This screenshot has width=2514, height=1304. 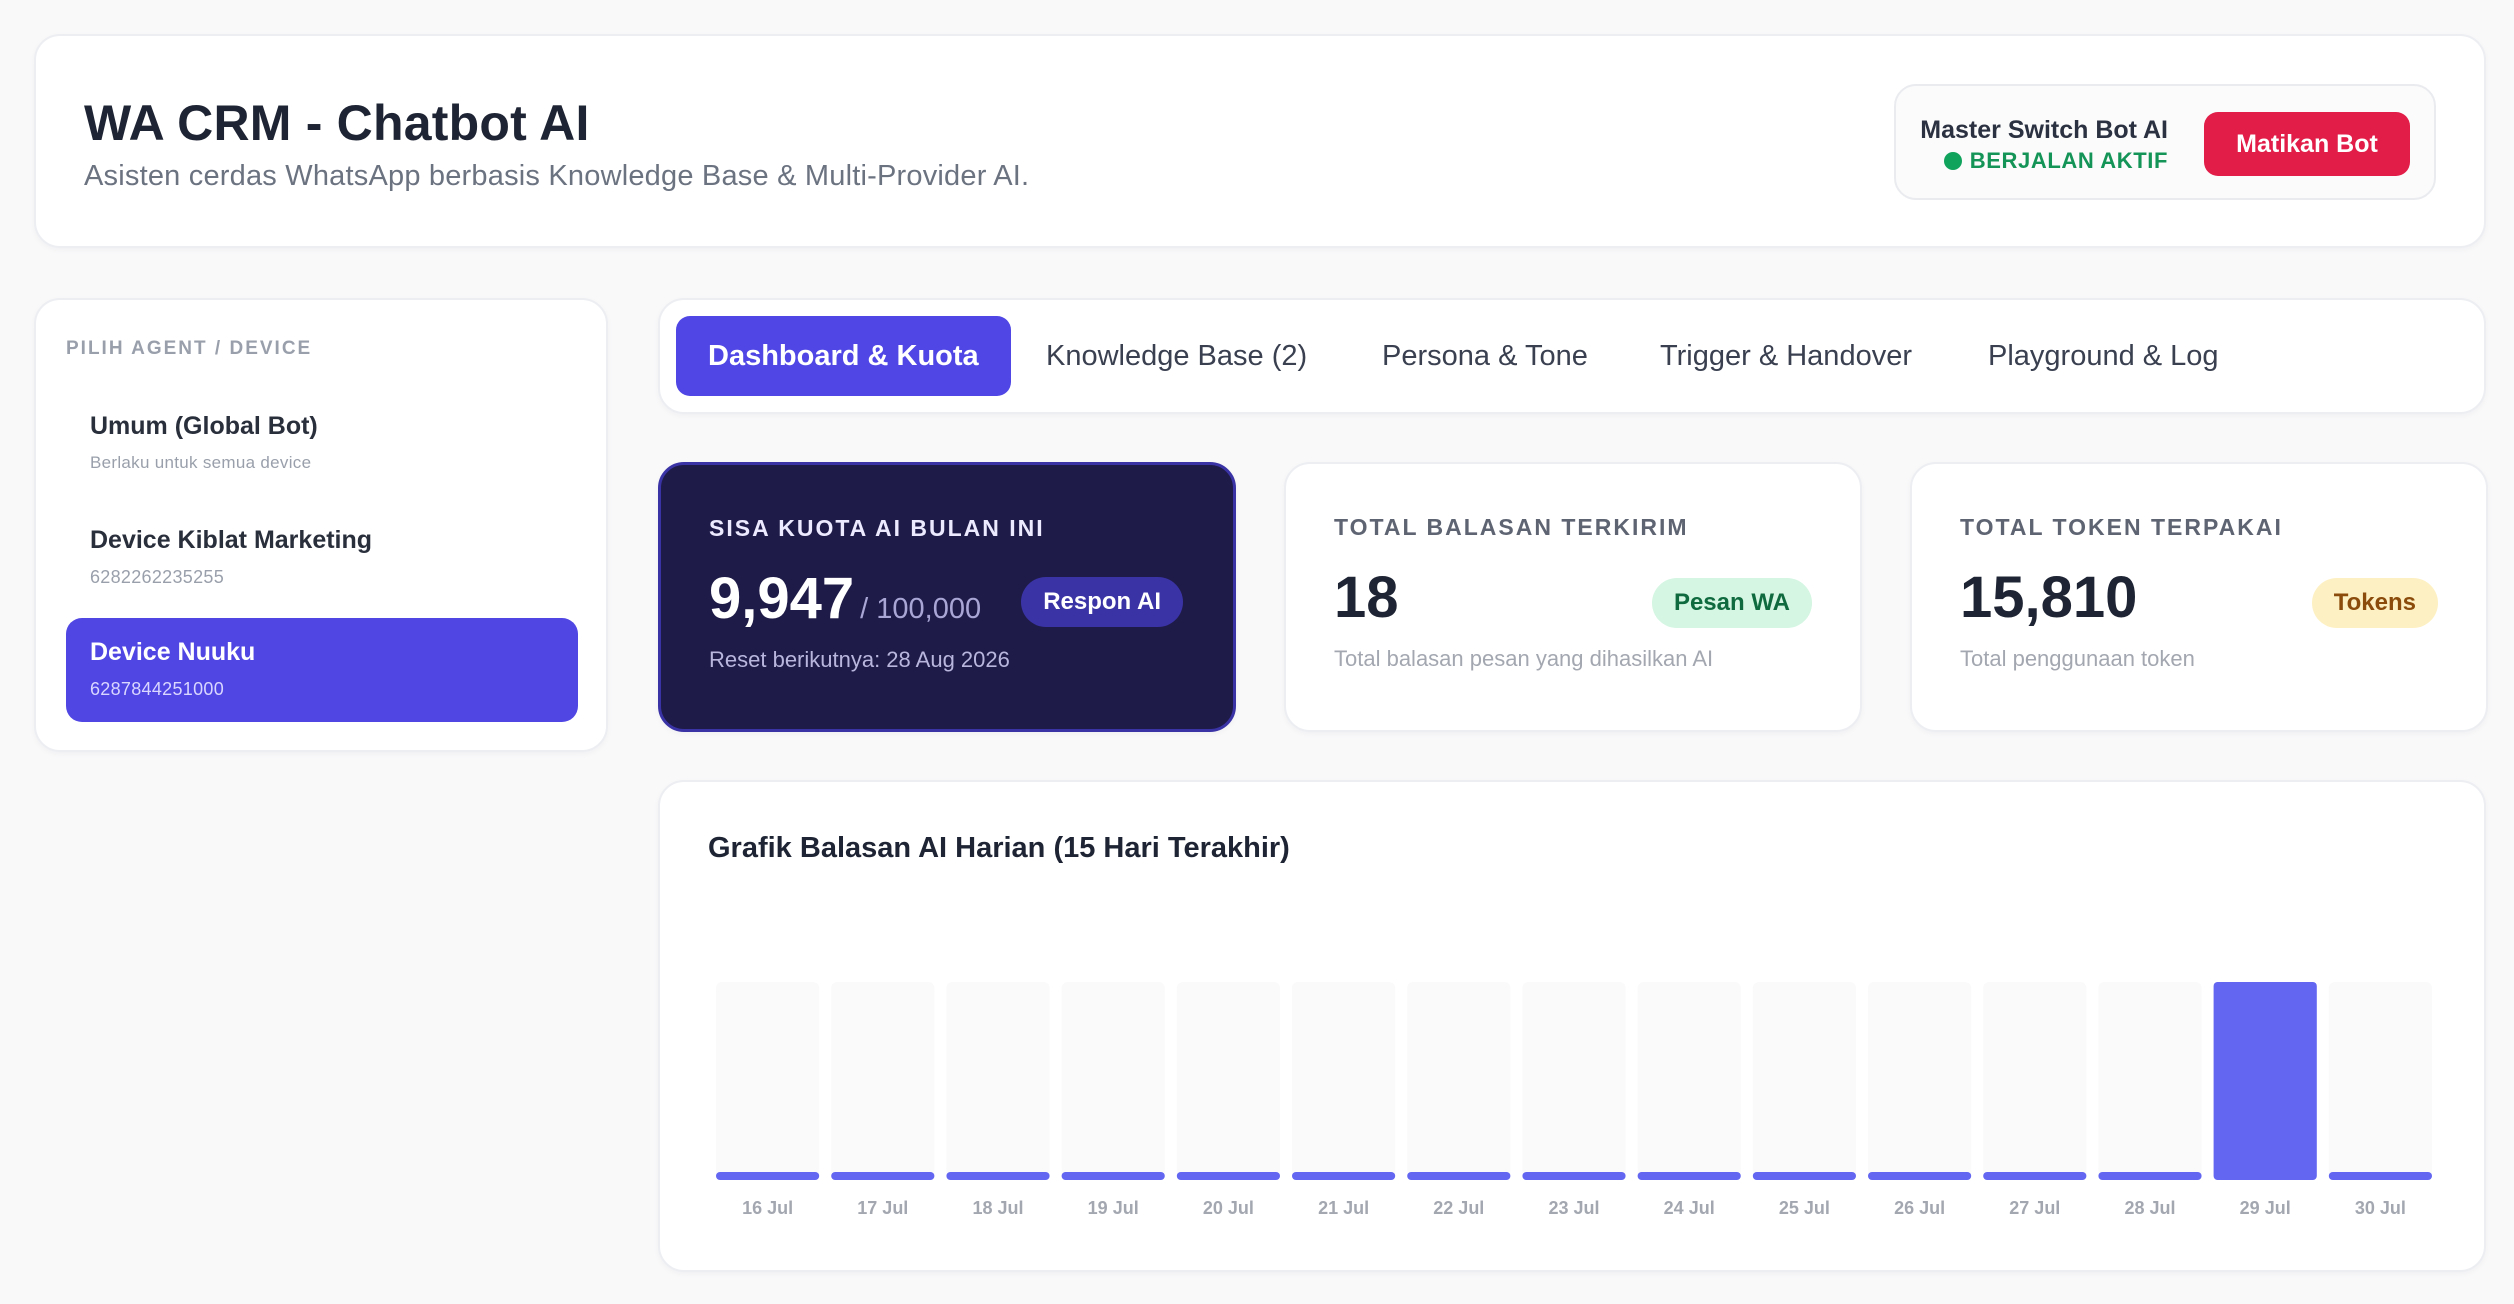 What do you see at coordinates (843, 356) in the screenshot?
I see `tab-dashboard-kuota: Dashboard & Kuota` at bounding box center [843, 356].